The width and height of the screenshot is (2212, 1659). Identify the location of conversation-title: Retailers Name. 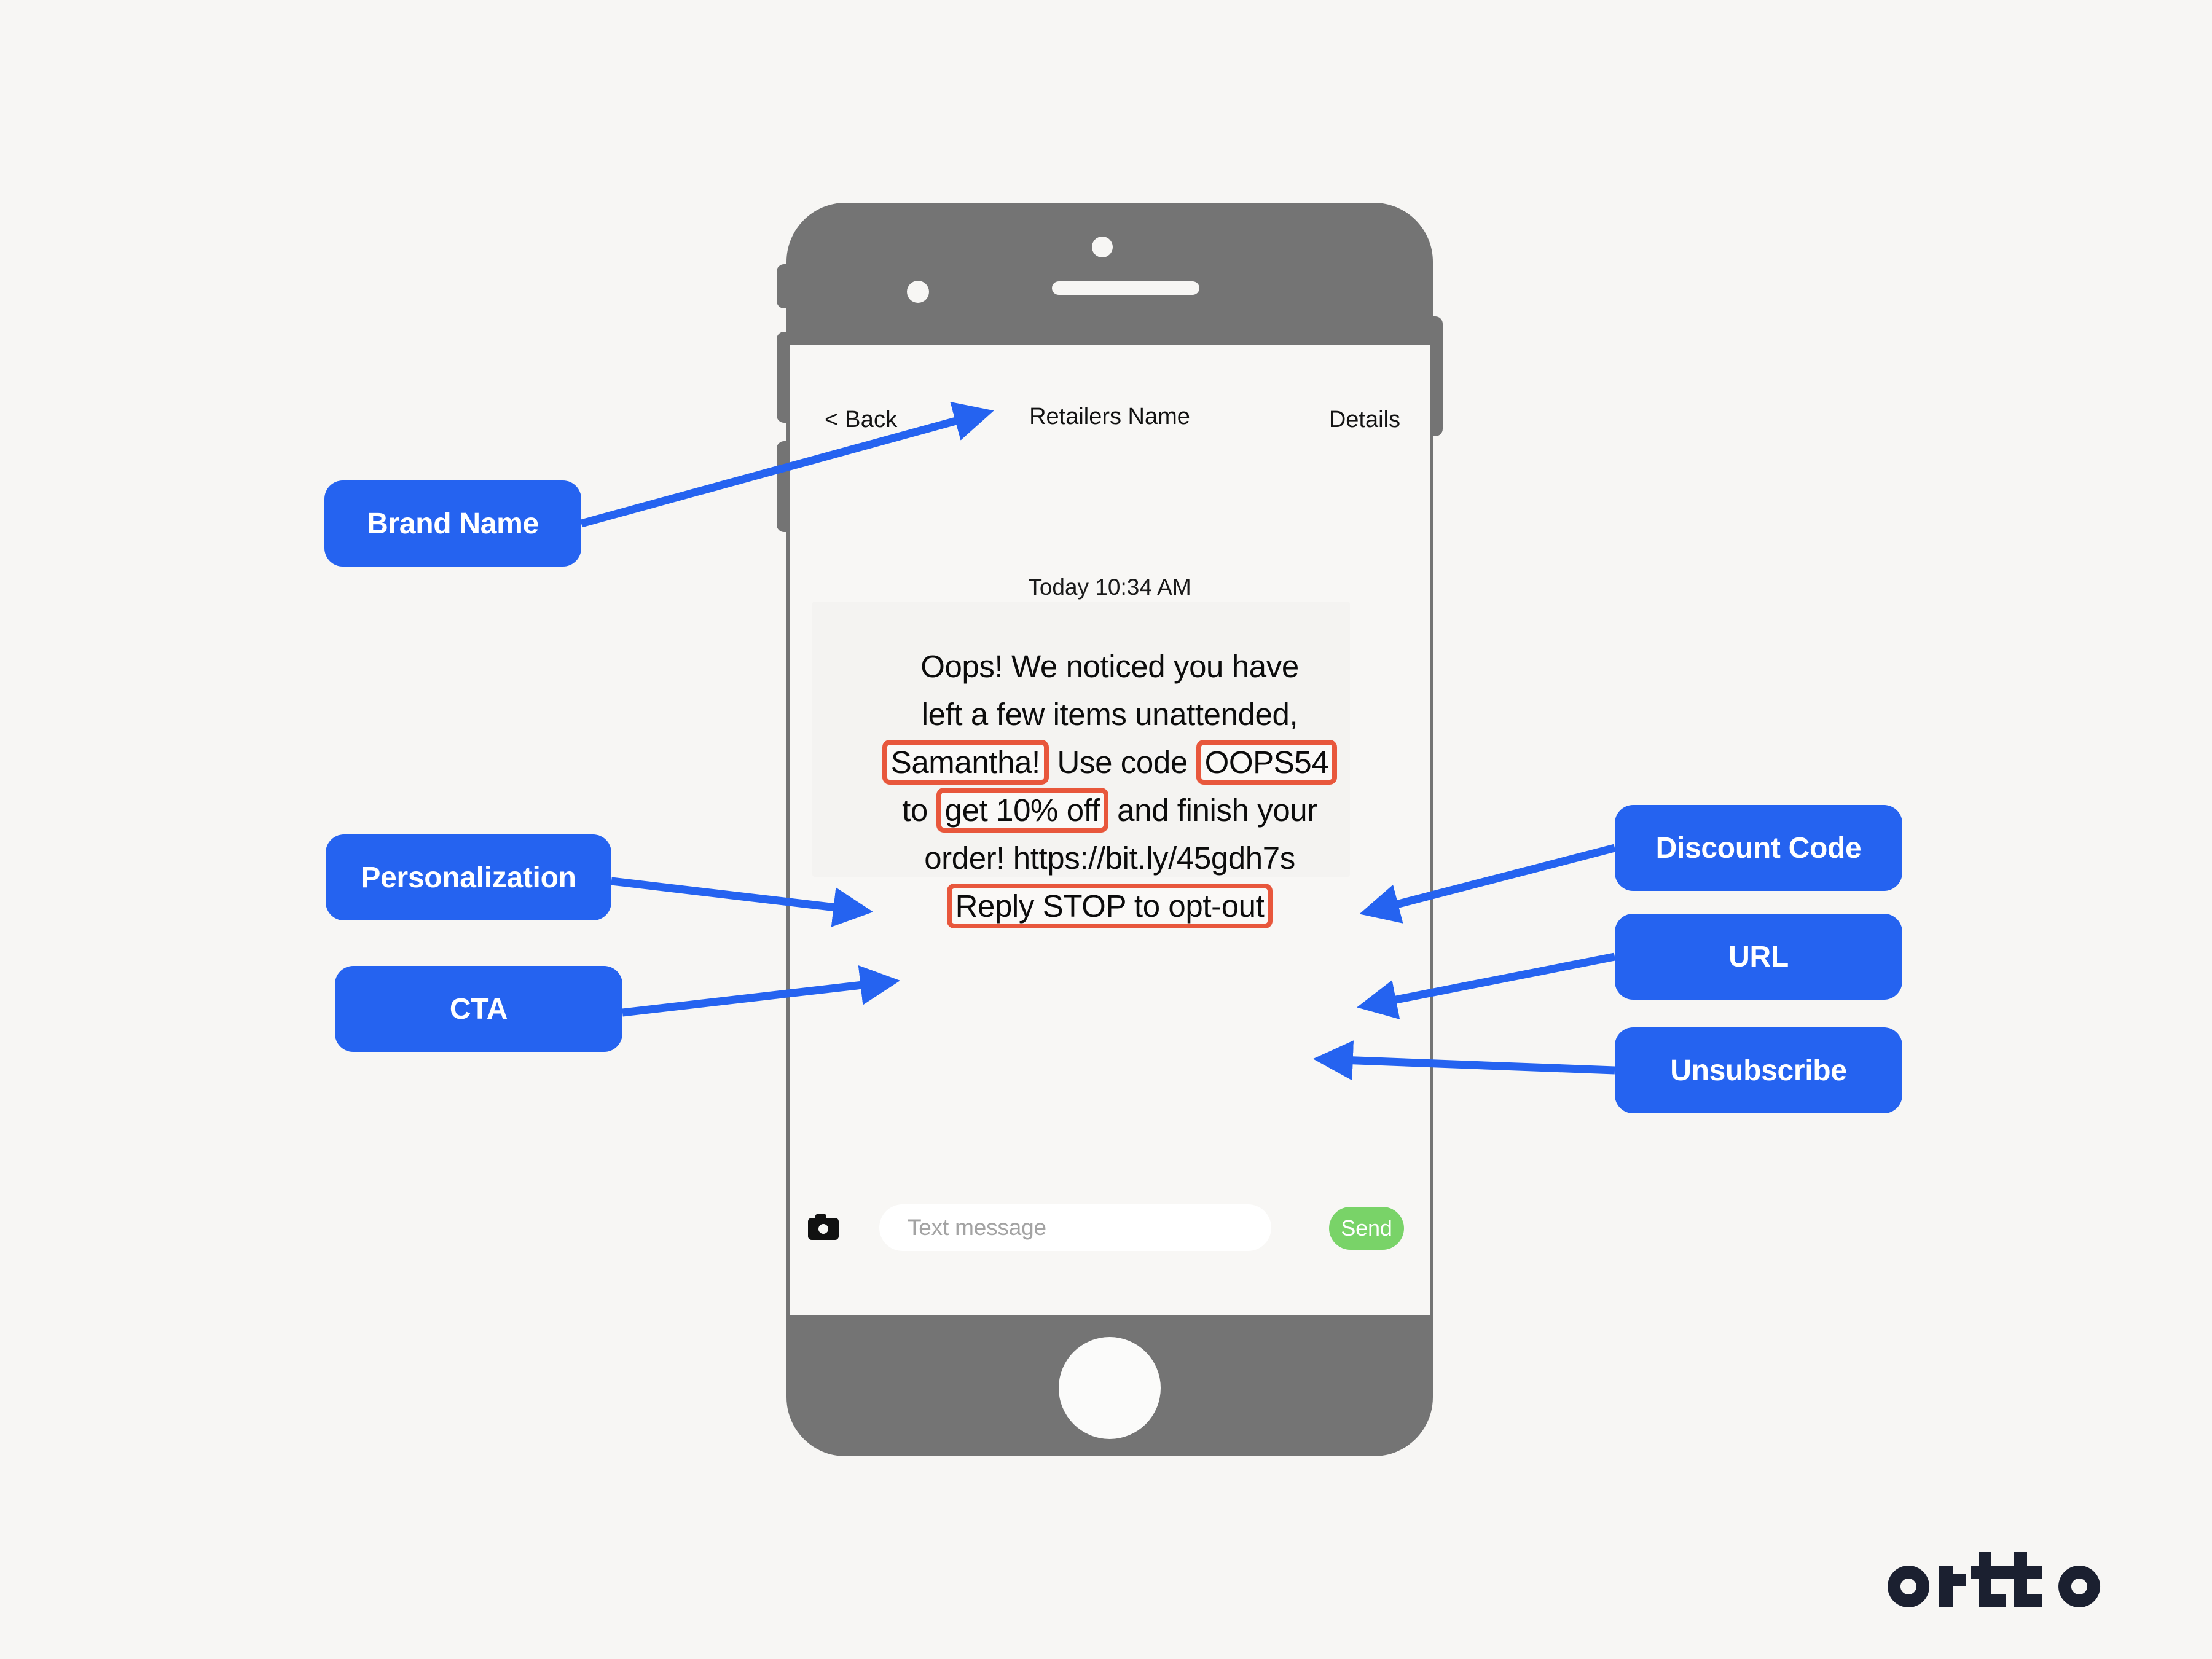
(1109, 416).